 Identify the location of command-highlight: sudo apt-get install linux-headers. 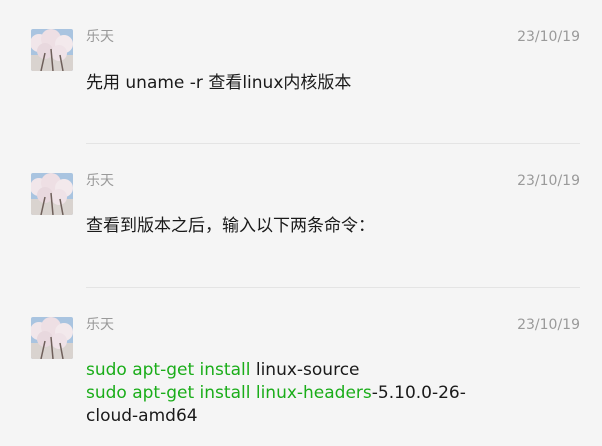
(229, 393).